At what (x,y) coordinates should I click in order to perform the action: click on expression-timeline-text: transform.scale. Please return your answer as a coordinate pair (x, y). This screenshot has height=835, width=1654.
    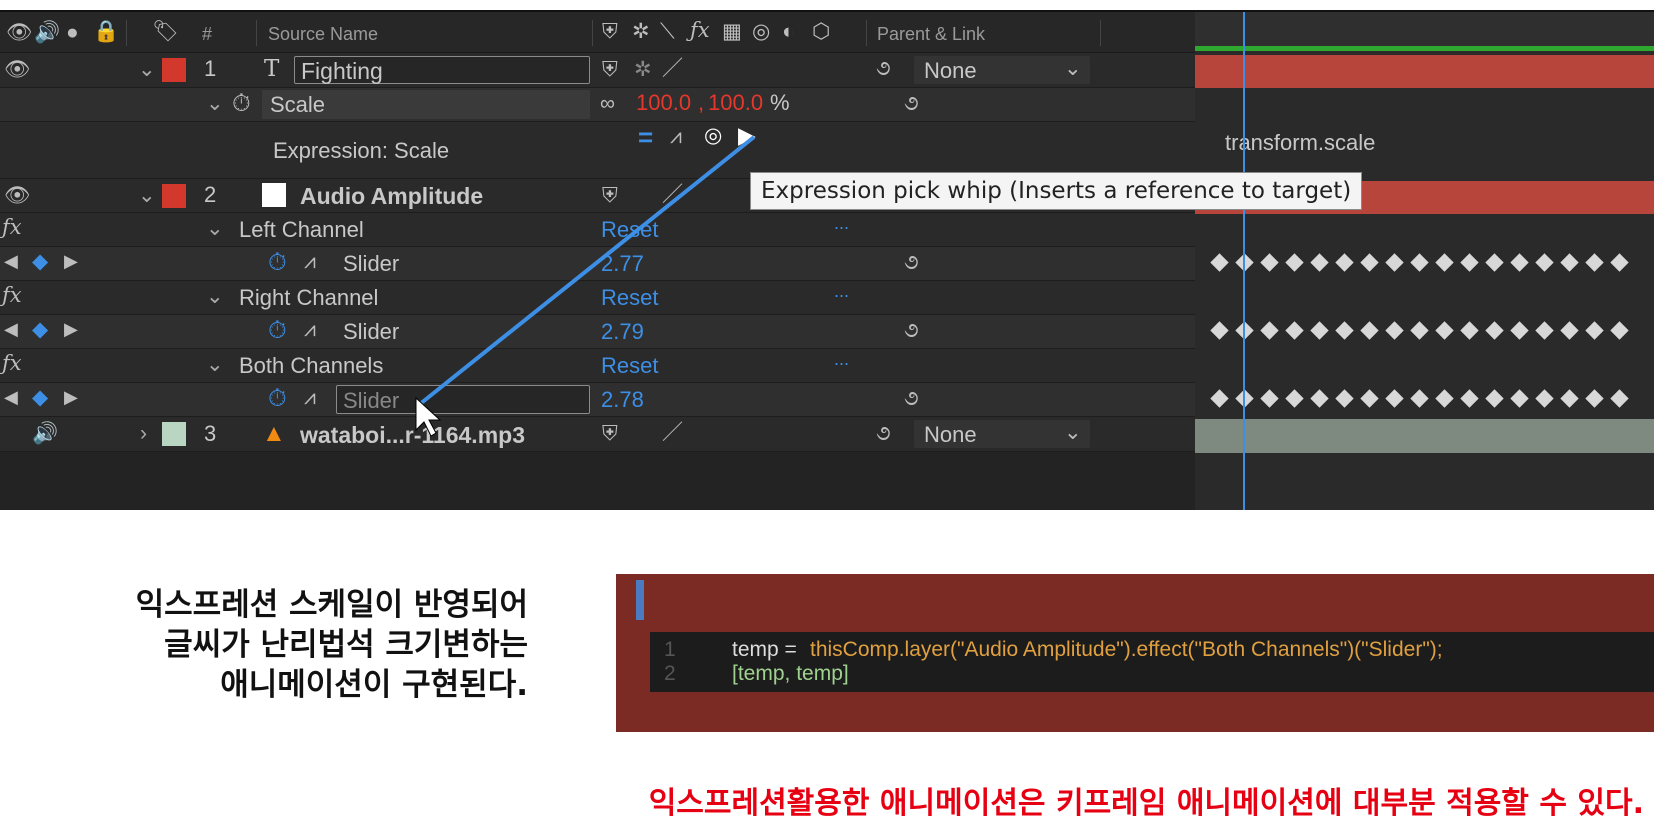
    Looking at the image, I should click on (1300, 143).